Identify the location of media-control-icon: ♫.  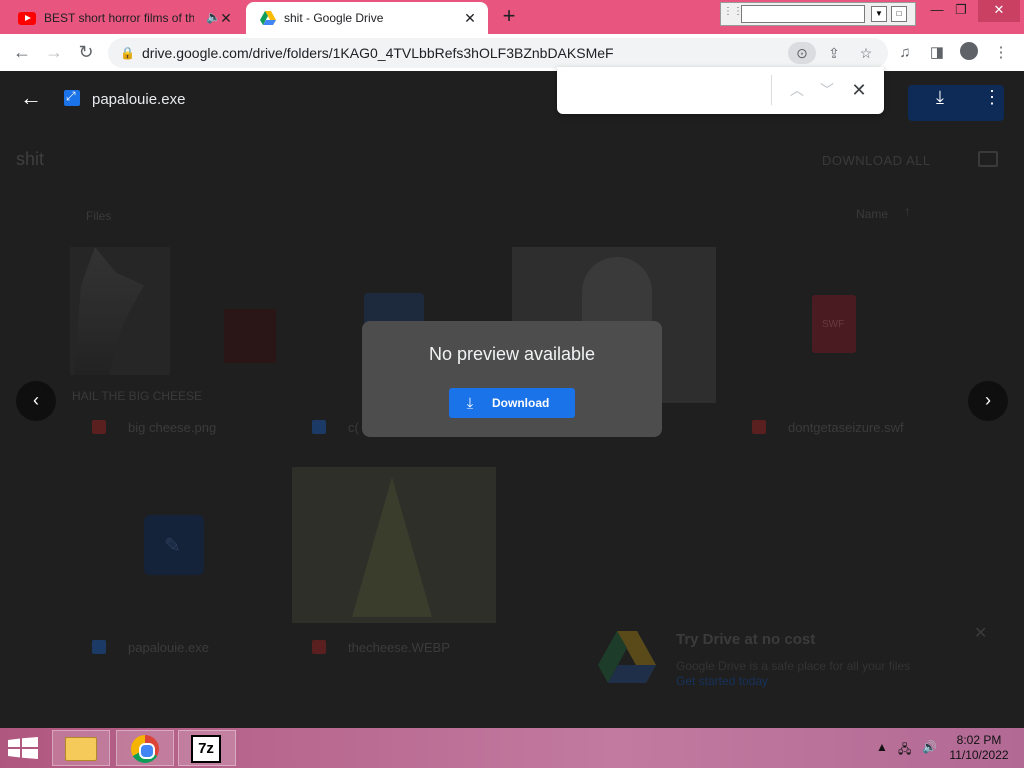
(905, 53).